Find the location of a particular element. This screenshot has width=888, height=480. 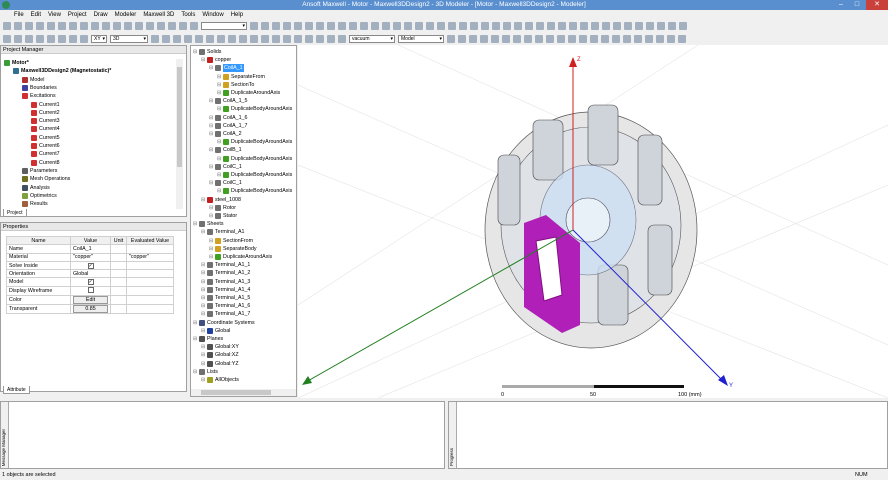

model-tree-item: ⊟ AllObjects is located at coordinates (220, 380).